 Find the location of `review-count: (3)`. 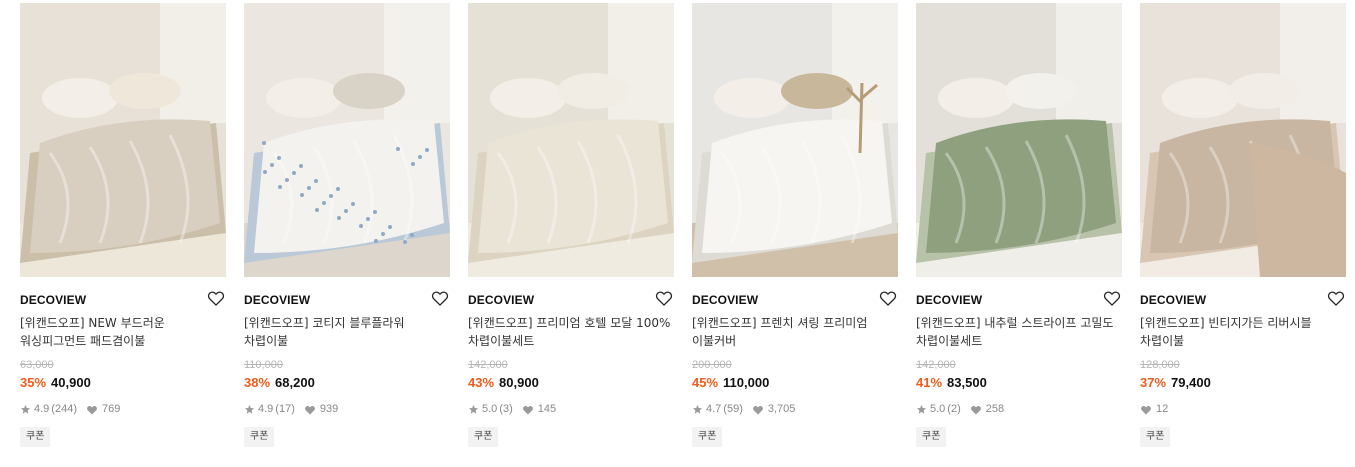

review-count: (3) is located at coordinates (506, 409).